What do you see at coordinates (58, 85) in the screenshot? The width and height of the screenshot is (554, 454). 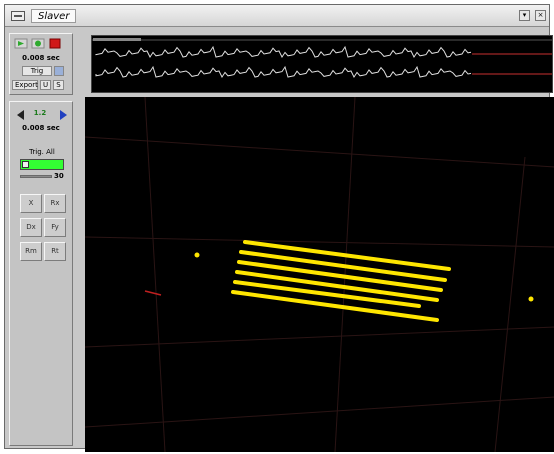 I see `export-s-button: S` at bounding box center [58, 85].